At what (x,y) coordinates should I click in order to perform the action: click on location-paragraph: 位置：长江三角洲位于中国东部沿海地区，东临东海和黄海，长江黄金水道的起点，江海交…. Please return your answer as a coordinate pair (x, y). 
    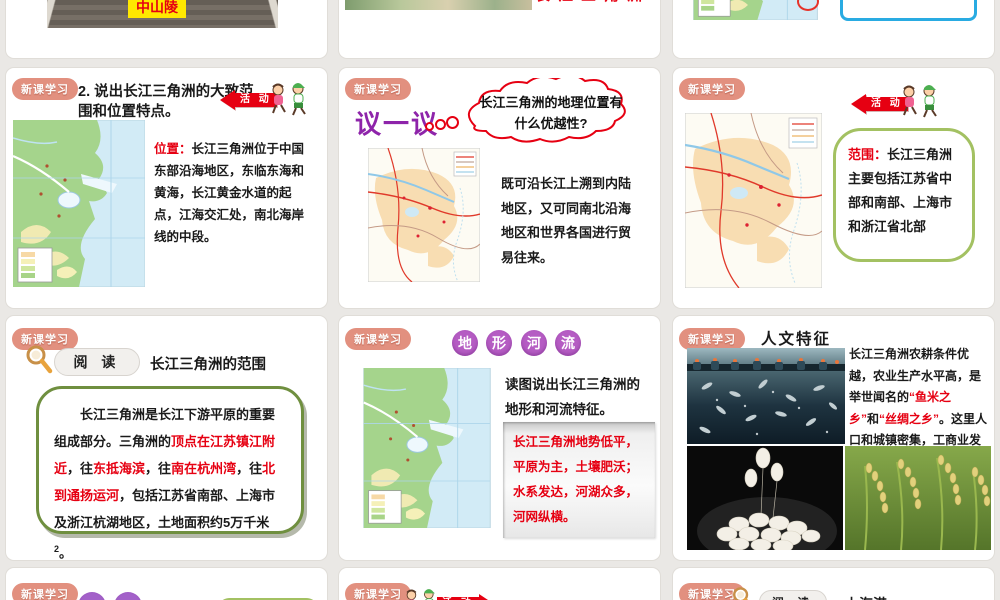
    Looking at the image, I should click on (229, 193).